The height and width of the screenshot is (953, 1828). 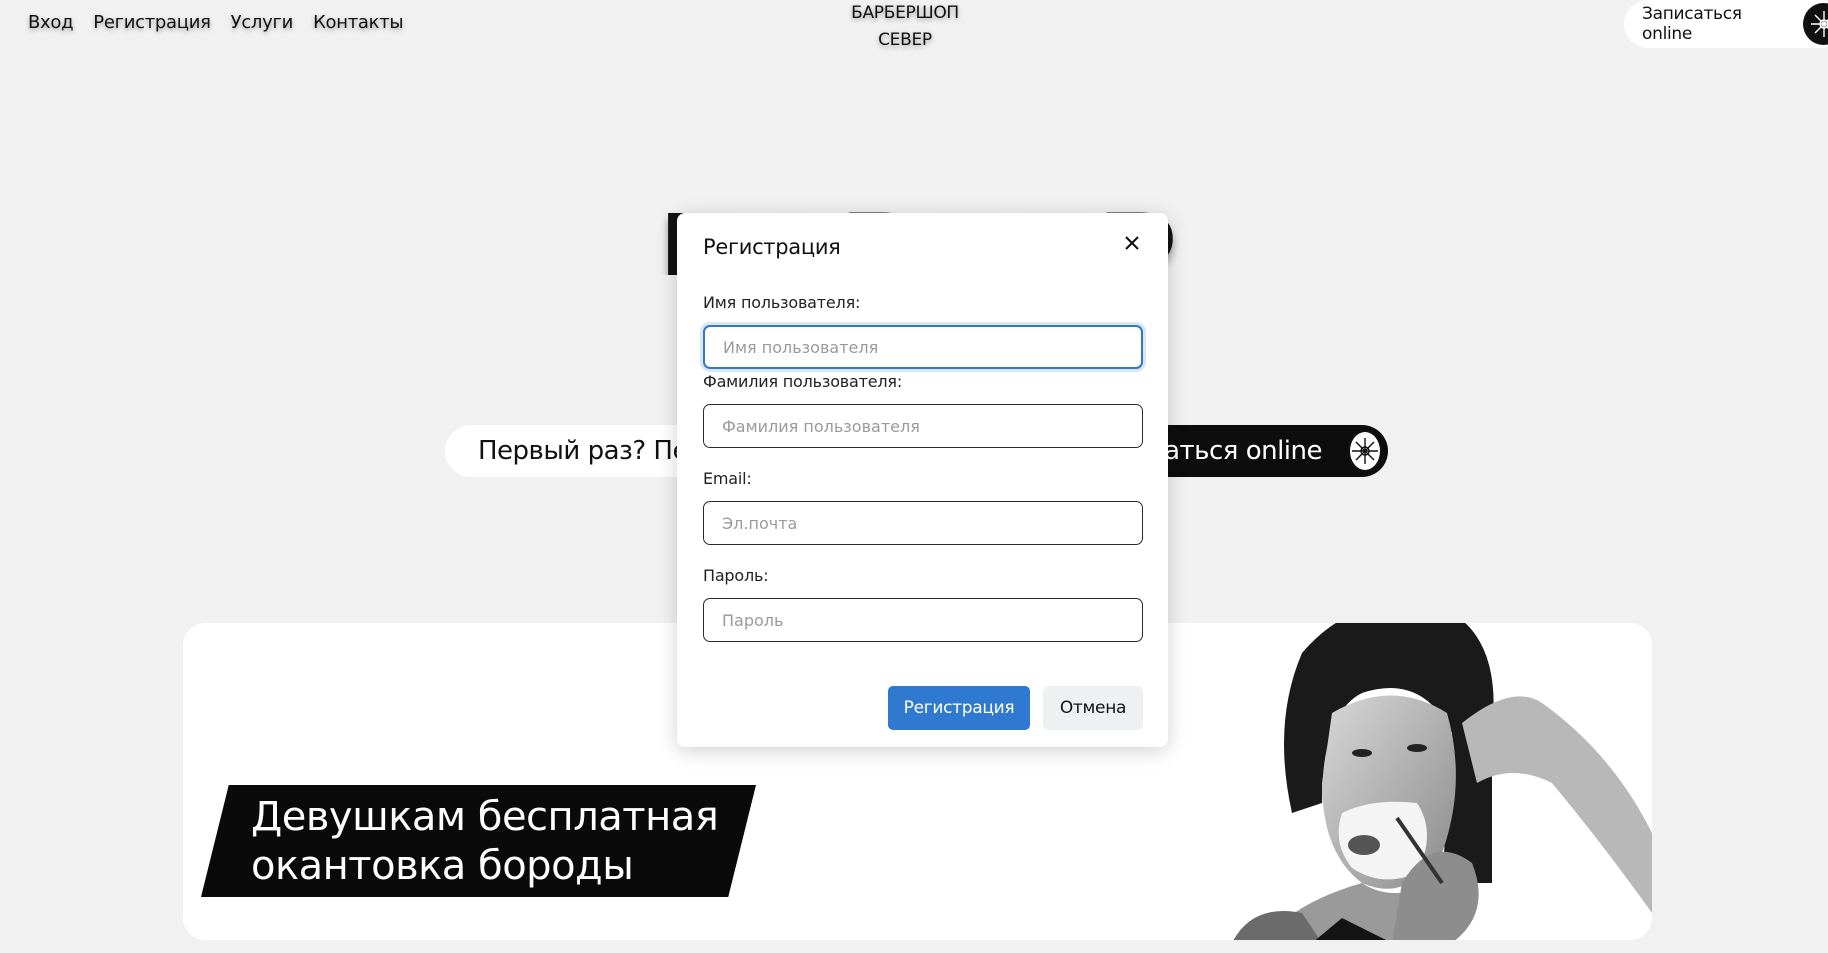 What do you see at coordinates (923, 620) in the screenshot?
I see `password-input` at bounding box center [923, 620].